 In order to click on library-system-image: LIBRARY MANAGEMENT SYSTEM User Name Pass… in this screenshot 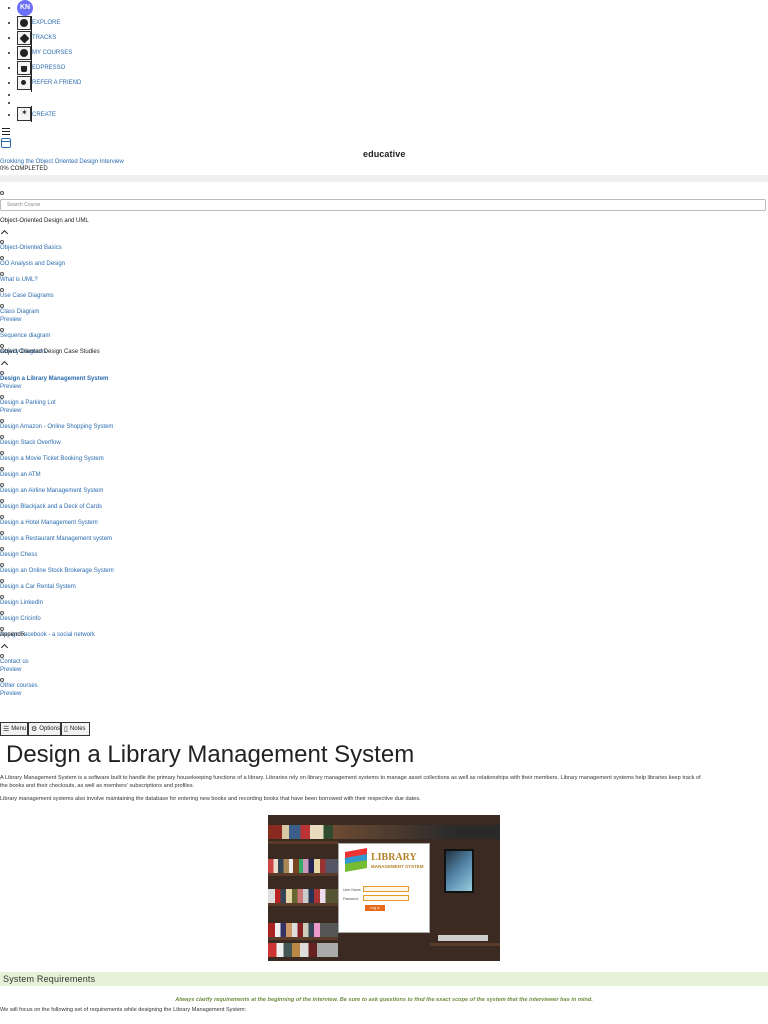, I will do `click(384, 888)`.